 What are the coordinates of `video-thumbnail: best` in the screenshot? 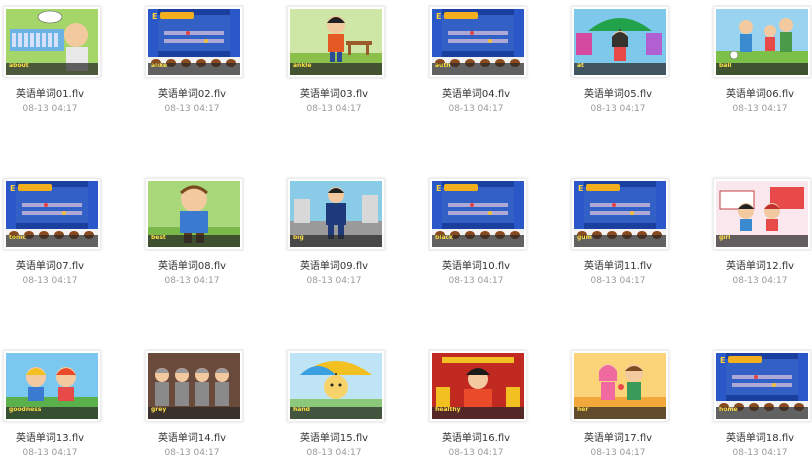 It's located at (194, 214).